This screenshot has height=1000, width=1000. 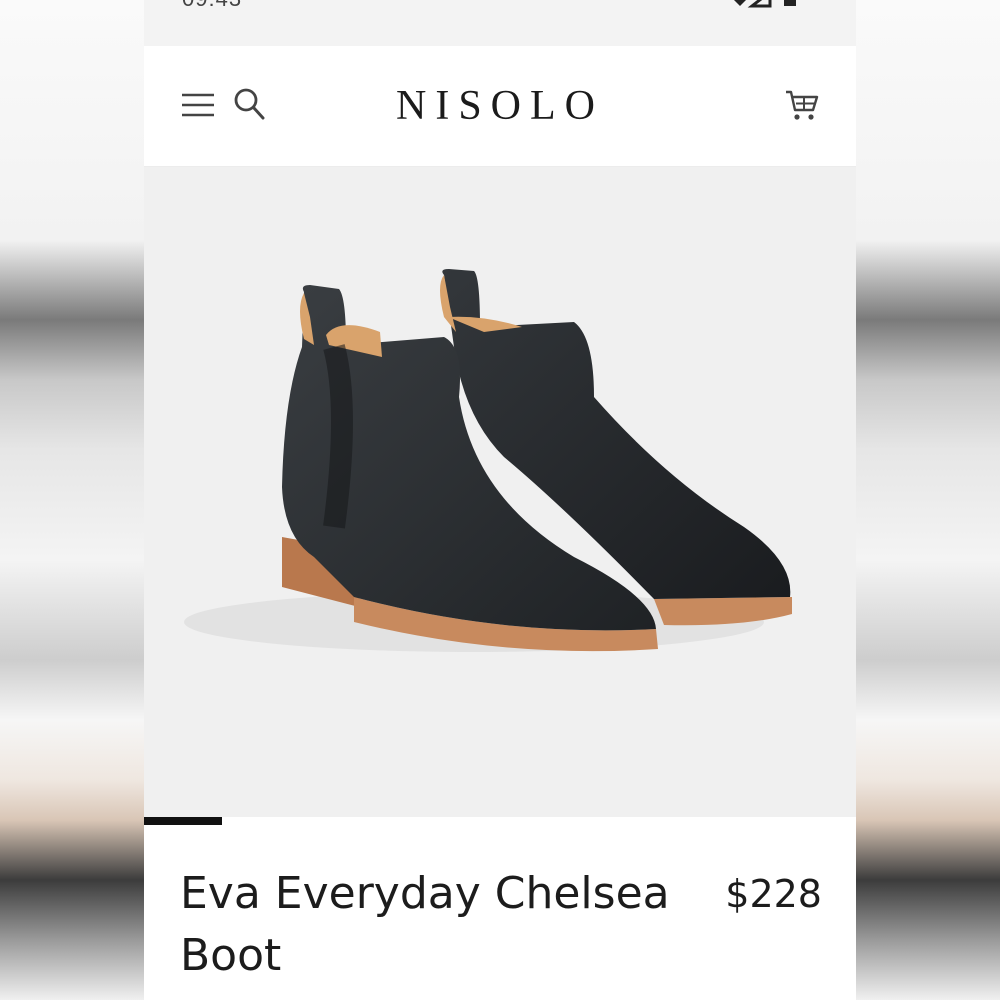 I want to click on status-bar: 09:43, so click(x=500, y=23).